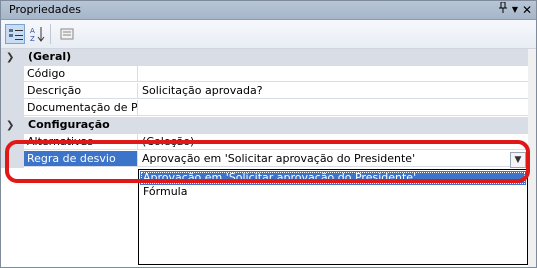  I want to click on alphabetical-sort-button: A Z, so click(37, 34).